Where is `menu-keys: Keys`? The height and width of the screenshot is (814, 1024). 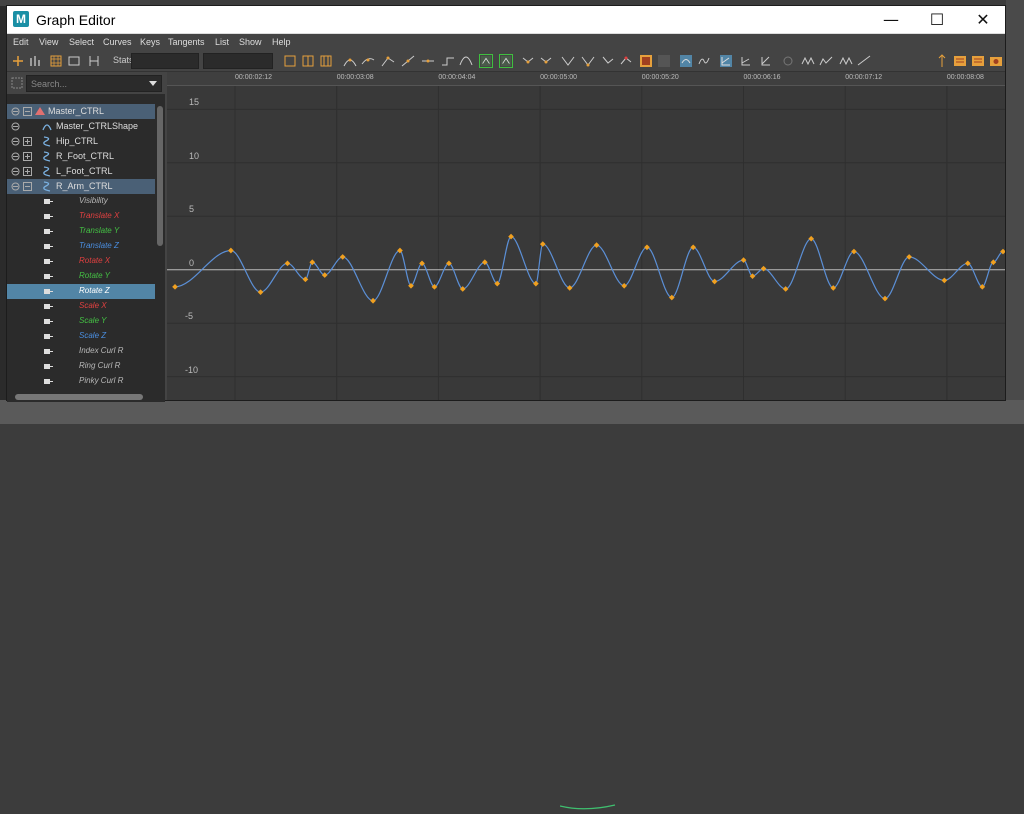 menu-keys: Keys is located at coordinates (150, 42).